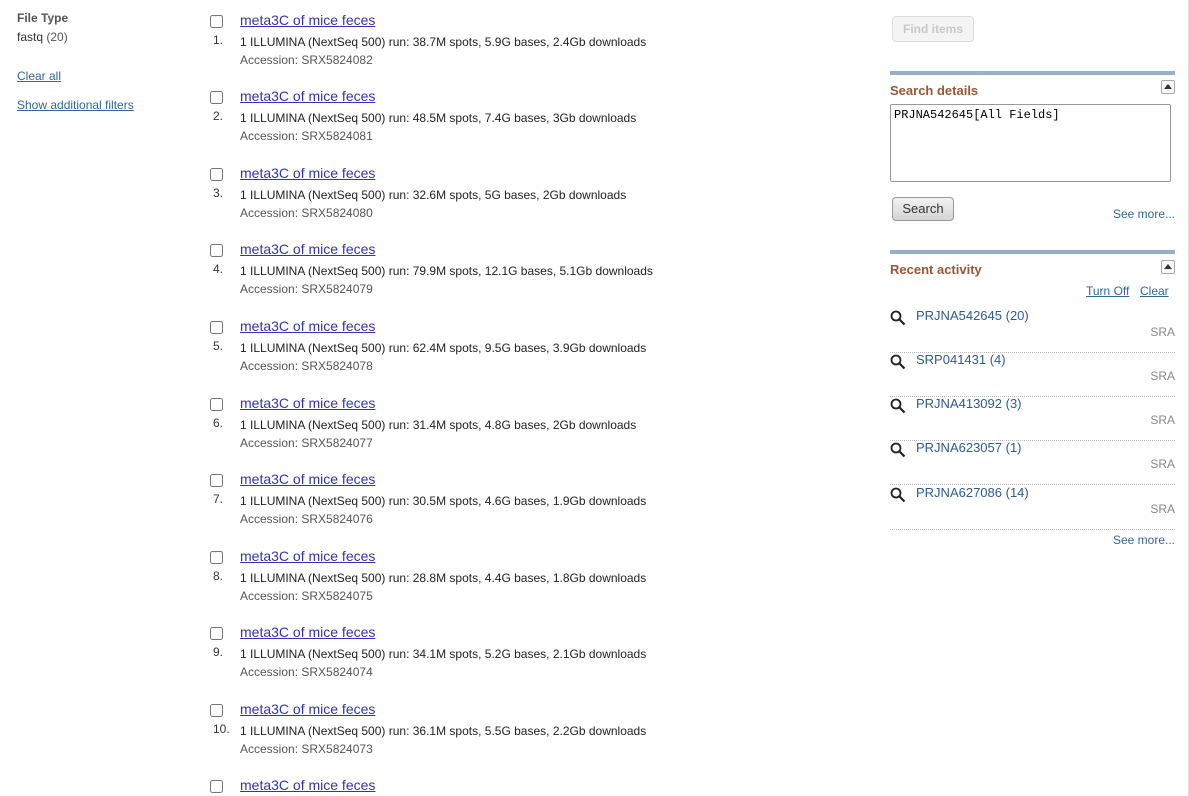  I want to click on recent-activity-item: PRJNA627086 (14) SRA, so click(1032, 507).